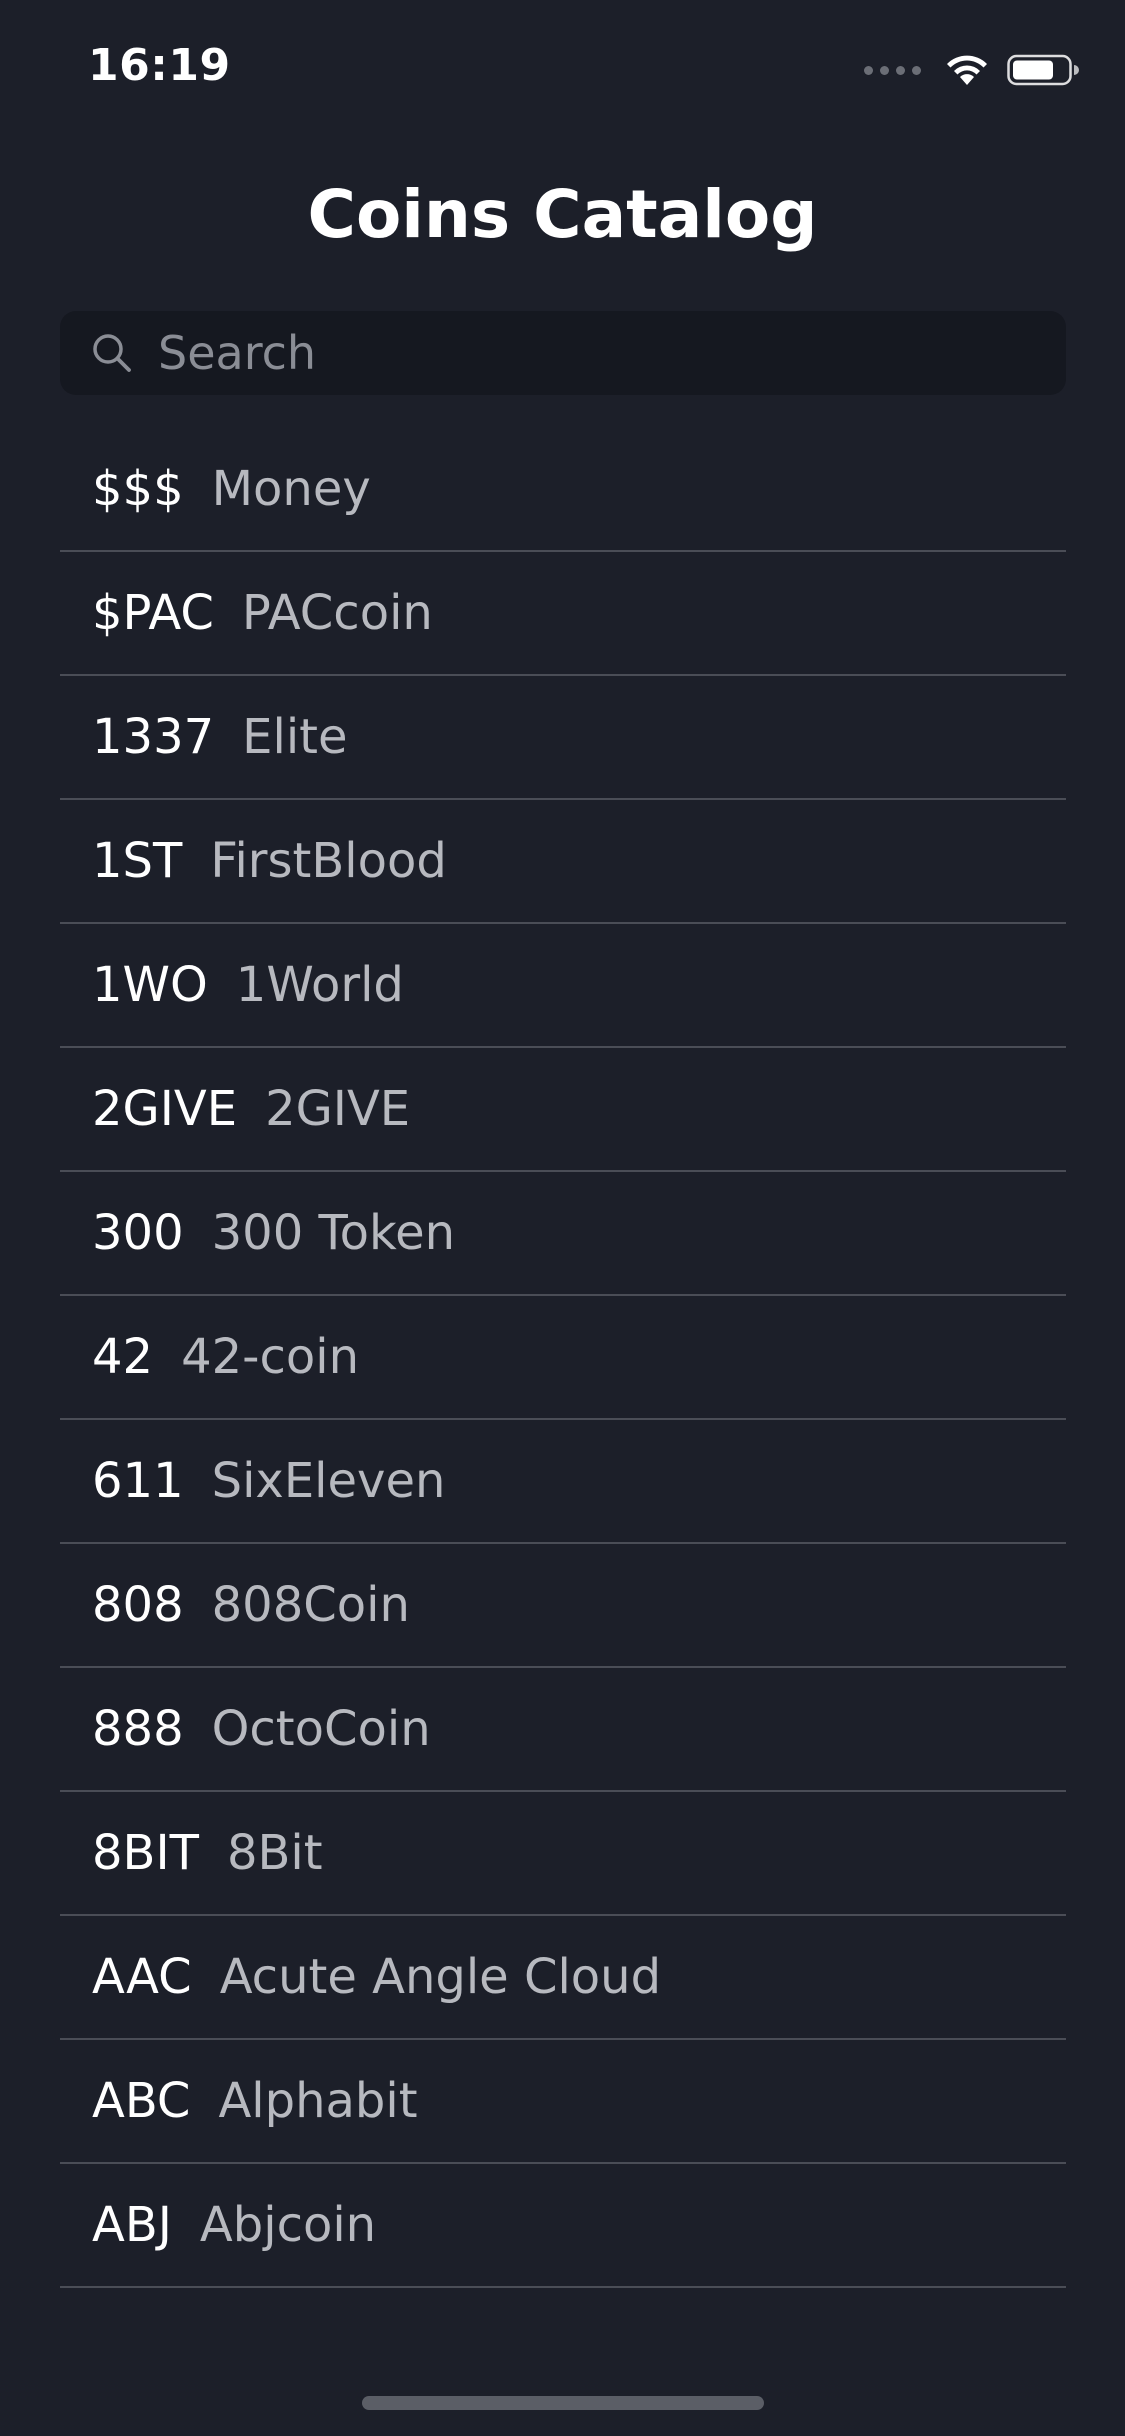 Image resolution: width=1125 pixels, height=2436 pixels. What do you see at coordinates (440, 1977) in the screenshot?
I see `coin-name: Acute Angle Cloud` at bounding box center [440, 1977].